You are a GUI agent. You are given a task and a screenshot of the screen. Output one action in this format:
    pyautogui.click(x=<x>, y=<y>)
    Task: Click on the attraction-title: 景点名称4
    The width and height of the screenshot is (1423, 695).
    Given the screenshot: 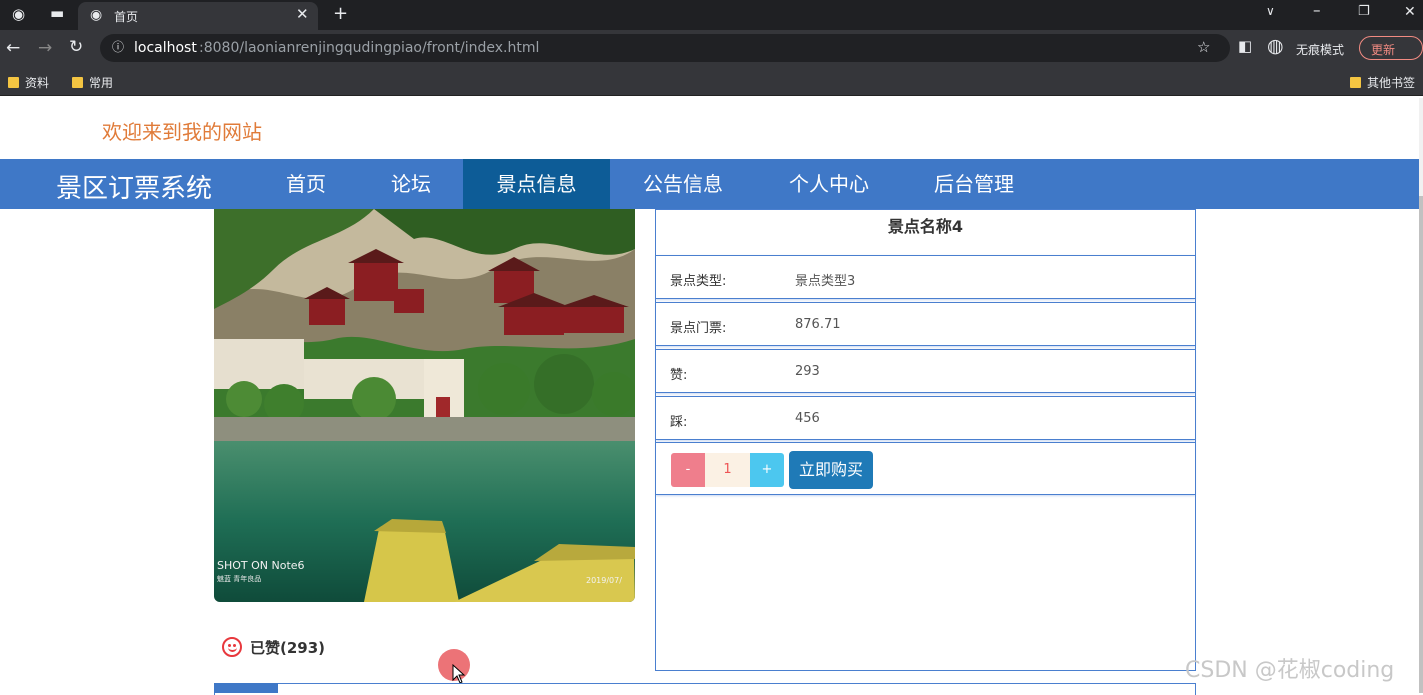 What is the action you would take?
    pyautogui.click(x=925, y=226)
    